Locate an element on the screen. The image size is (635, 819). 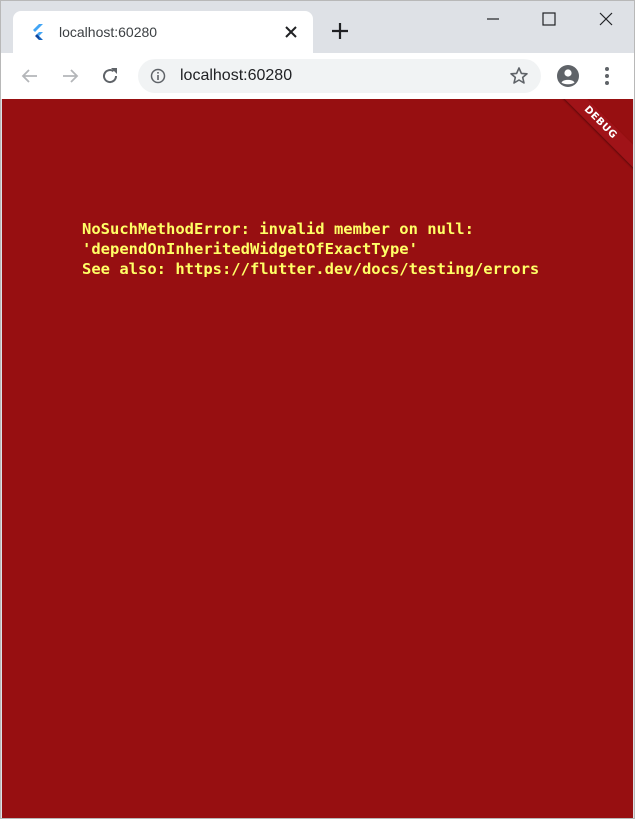
url-text: localhost:60280 is located at coordinates (236, 76).